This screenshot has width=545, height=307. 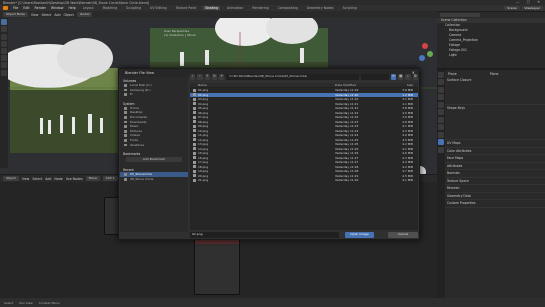 What do you see at coordinates (207, 77) in the screenshot?
I see `parent-directory-icon: ↑` at bounding box center [207, 77].